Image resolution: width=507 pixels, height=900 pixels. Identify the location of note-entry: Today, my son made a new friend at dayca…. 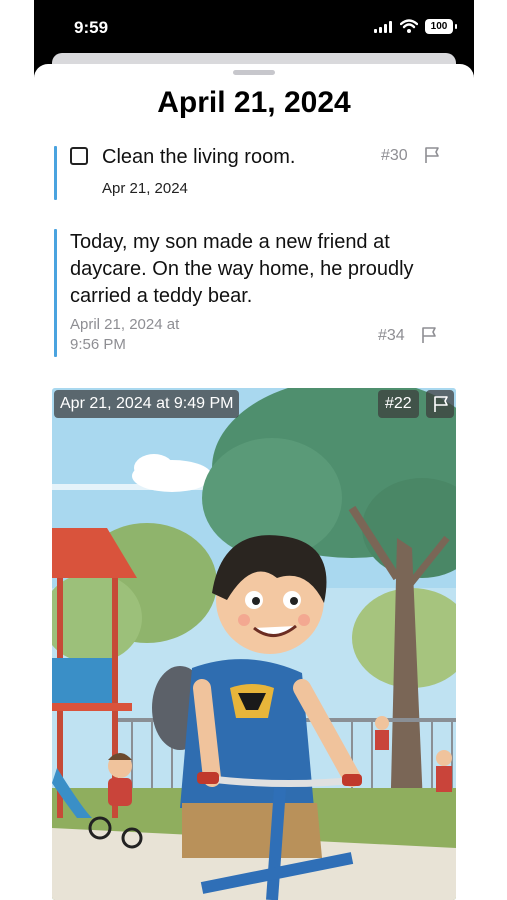
(250, 293).